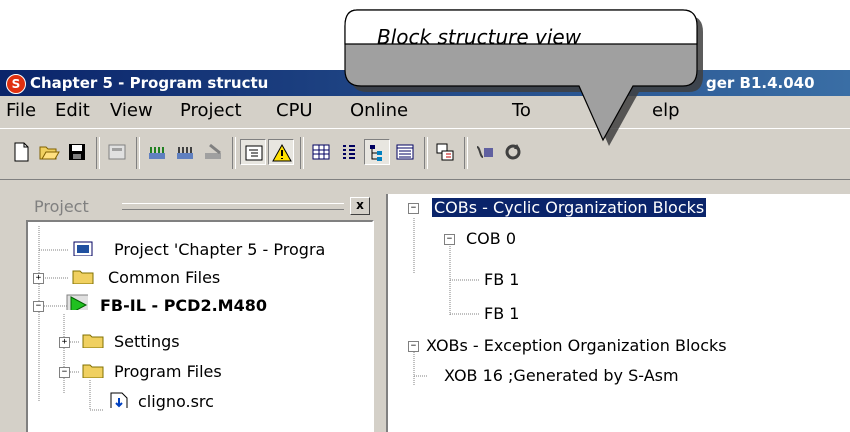  Describe the element at coordinates (569, 207) in the screenshot. I see `tree-node-cobs: COBs - Cyclic Organization Blocks` at that location.